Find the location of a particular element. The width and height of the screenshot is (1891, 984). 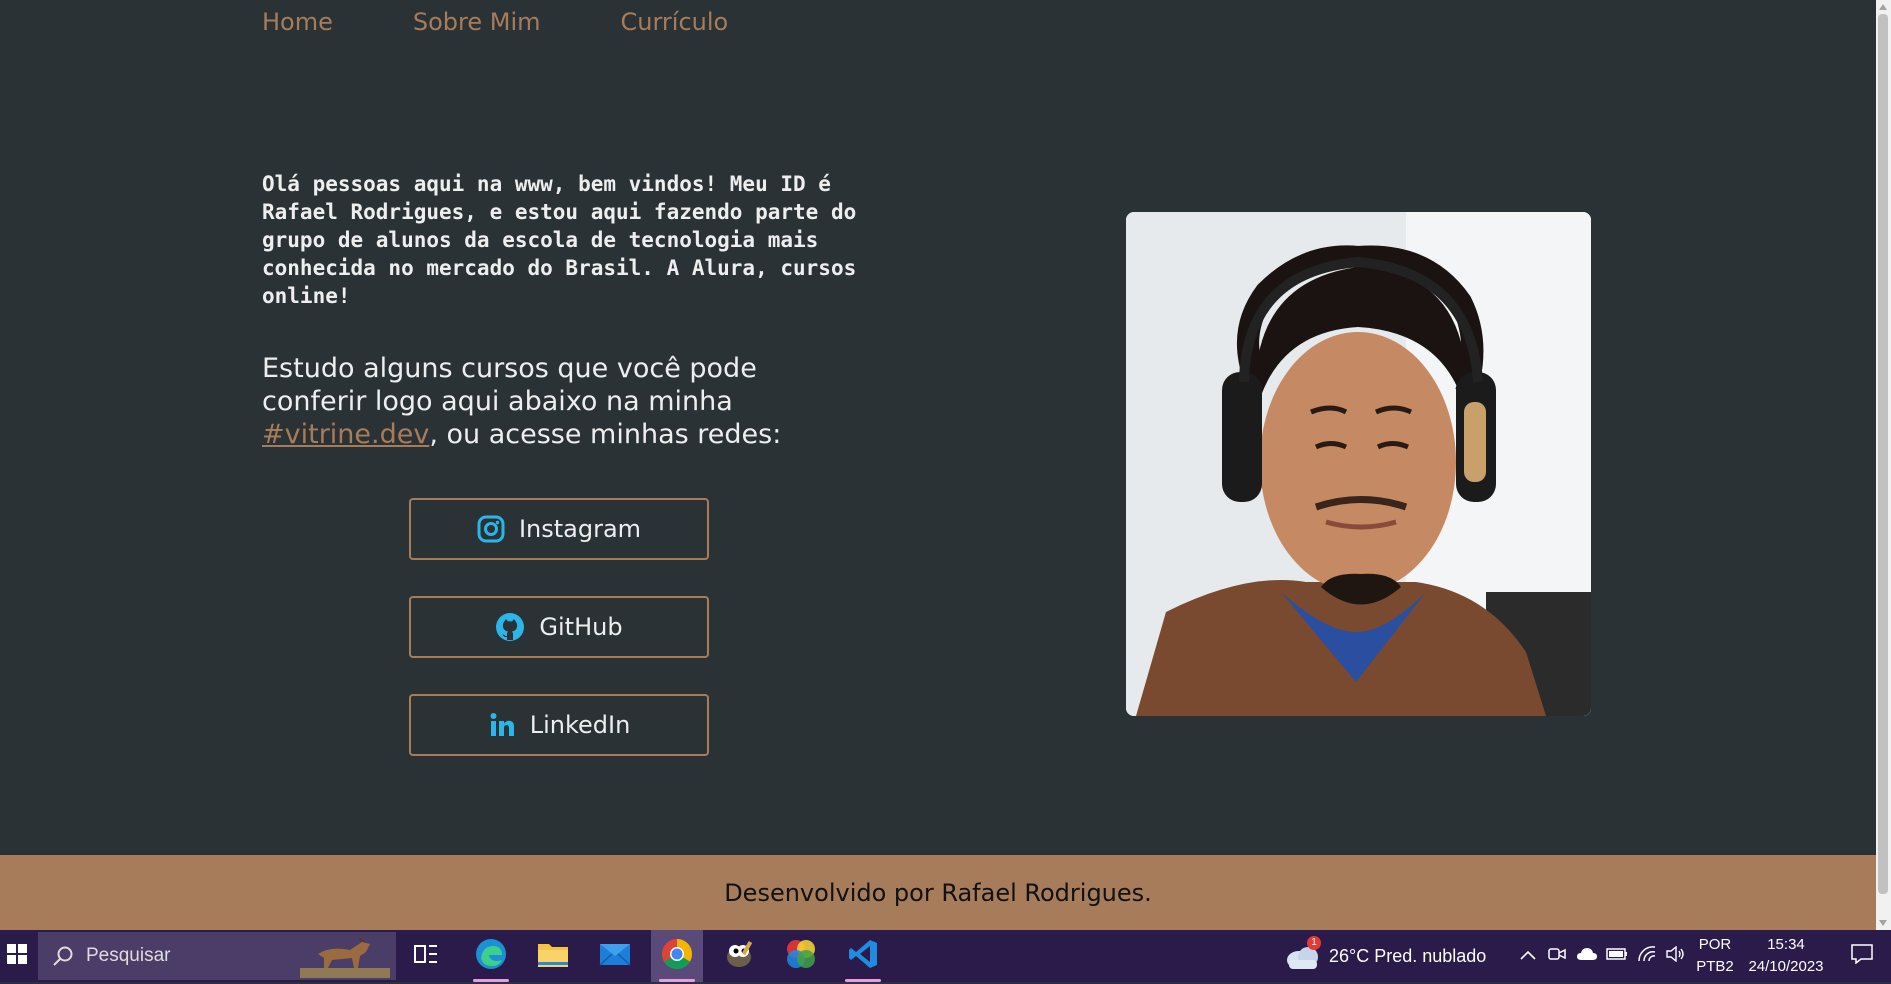

battery-icon is located at coordinates (1617, 956).